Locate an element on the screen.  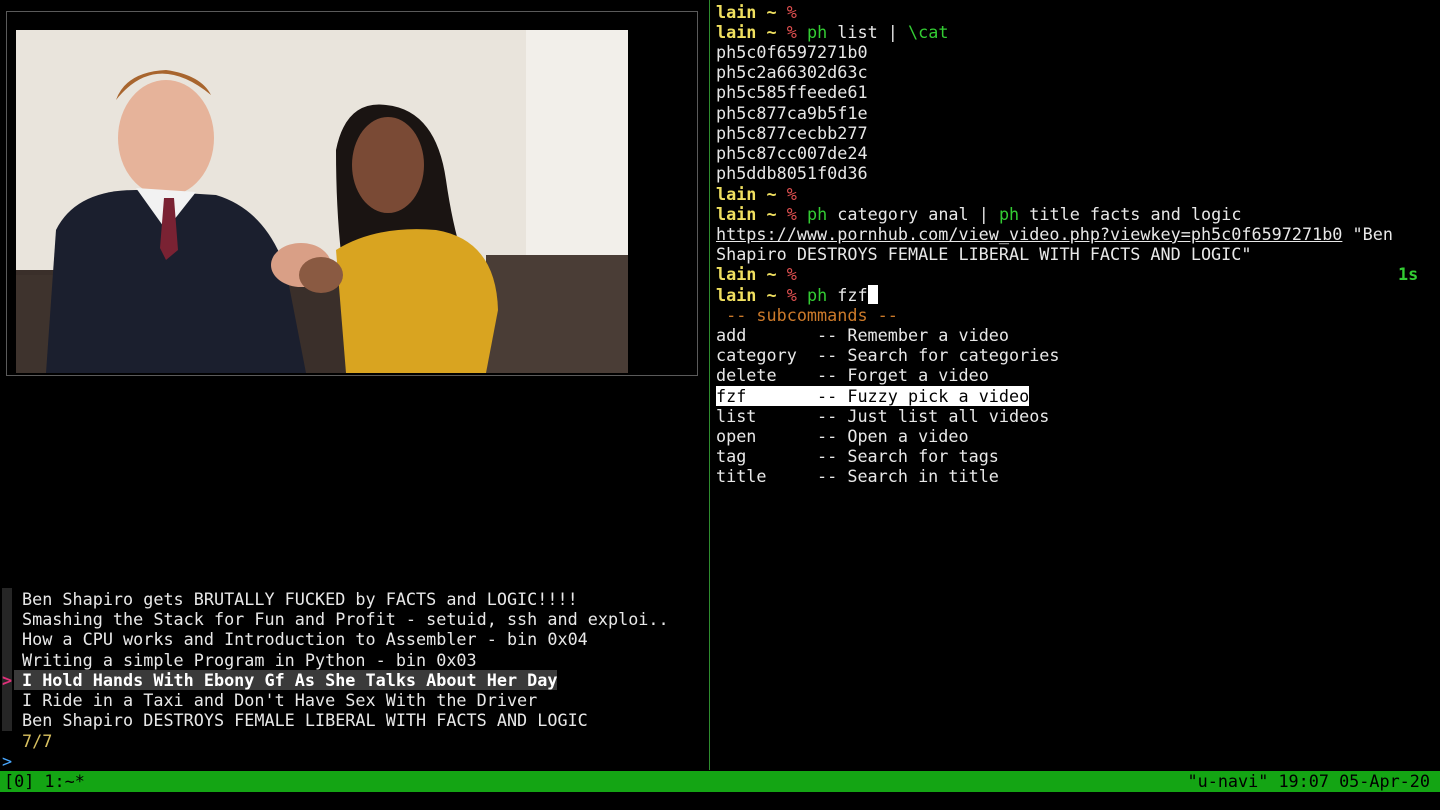
subcommand-description: -- Fuzzy pick a video is located at coordinates (918, 395).